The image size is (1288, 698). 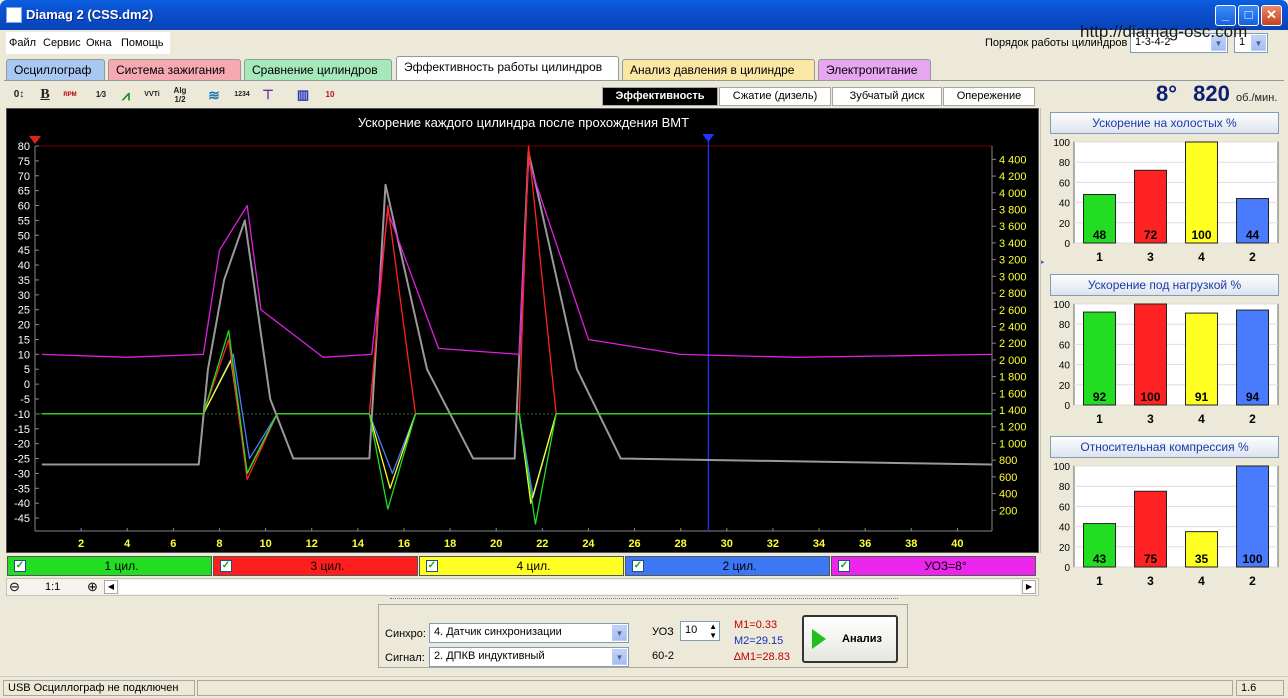 I want to click on menu-windows: Окна, so click(x=99, y=43).